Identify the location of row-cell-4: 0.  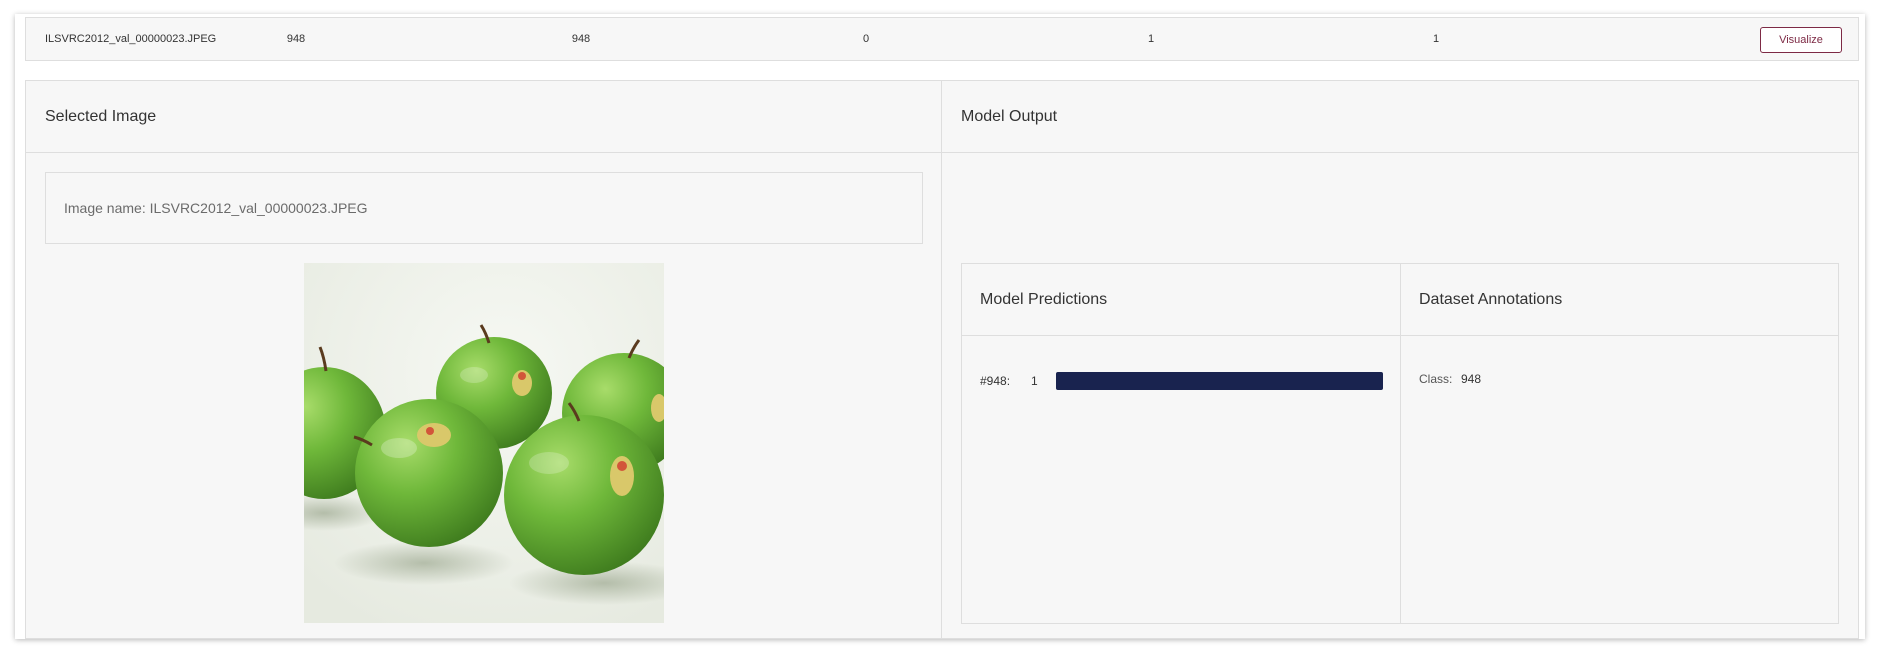
(866, 39).